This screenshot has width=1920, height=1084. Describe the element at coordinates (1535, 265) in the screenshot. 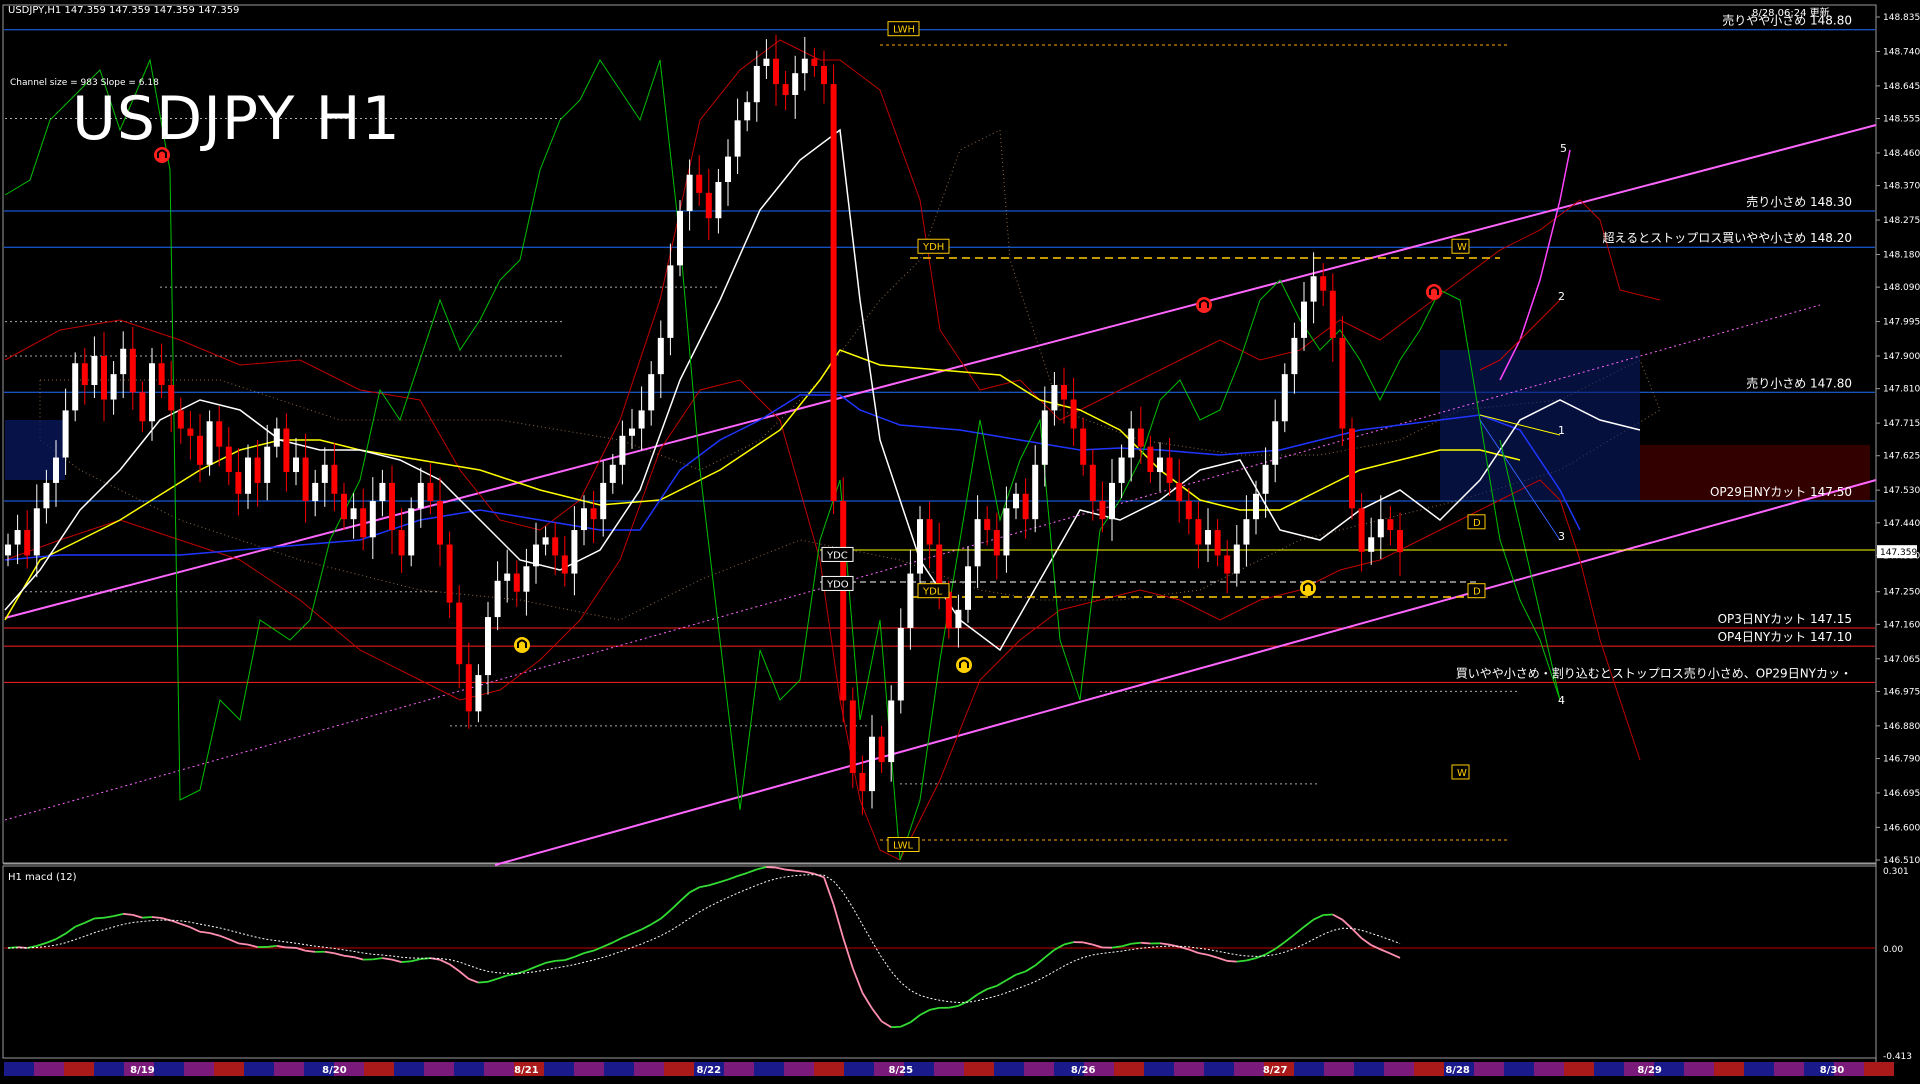

I see `projection-curve` at that location.